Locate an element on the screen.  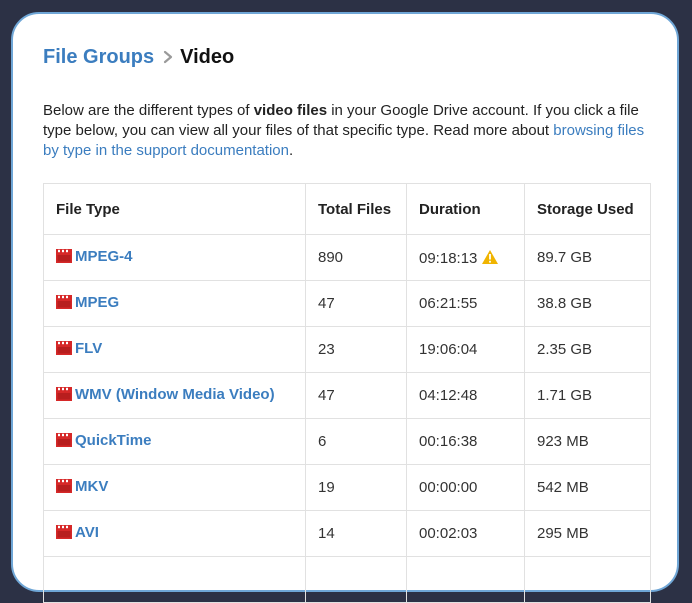
intro-bold: video files is located at coordinates (290, 110).